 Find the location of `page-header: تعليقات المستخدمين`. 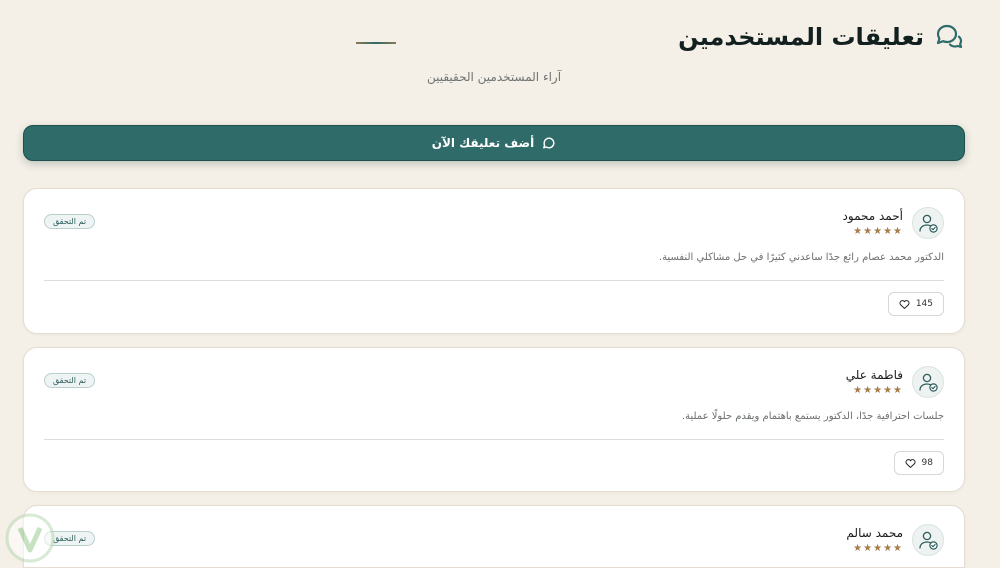

page-header: تعليقات المستخدمين is located at coordinates (821, 37).